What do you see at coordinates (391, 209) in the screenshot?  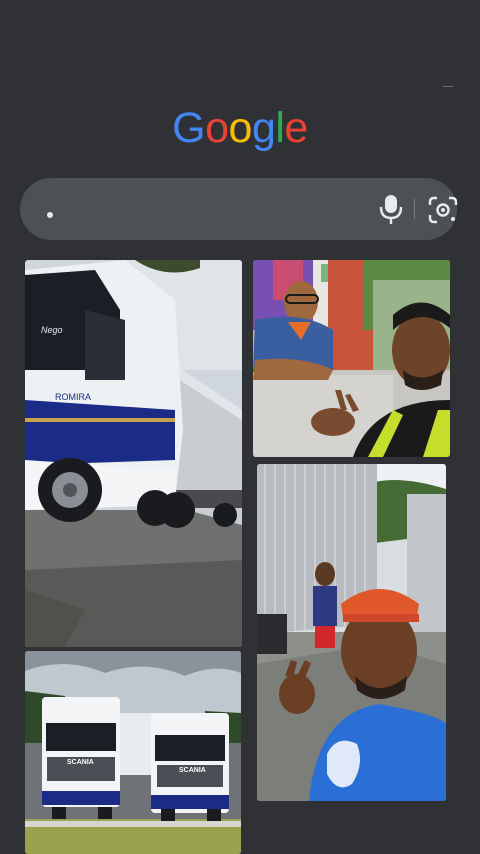 I see `mic-icon` at bounding box center [391, 209].